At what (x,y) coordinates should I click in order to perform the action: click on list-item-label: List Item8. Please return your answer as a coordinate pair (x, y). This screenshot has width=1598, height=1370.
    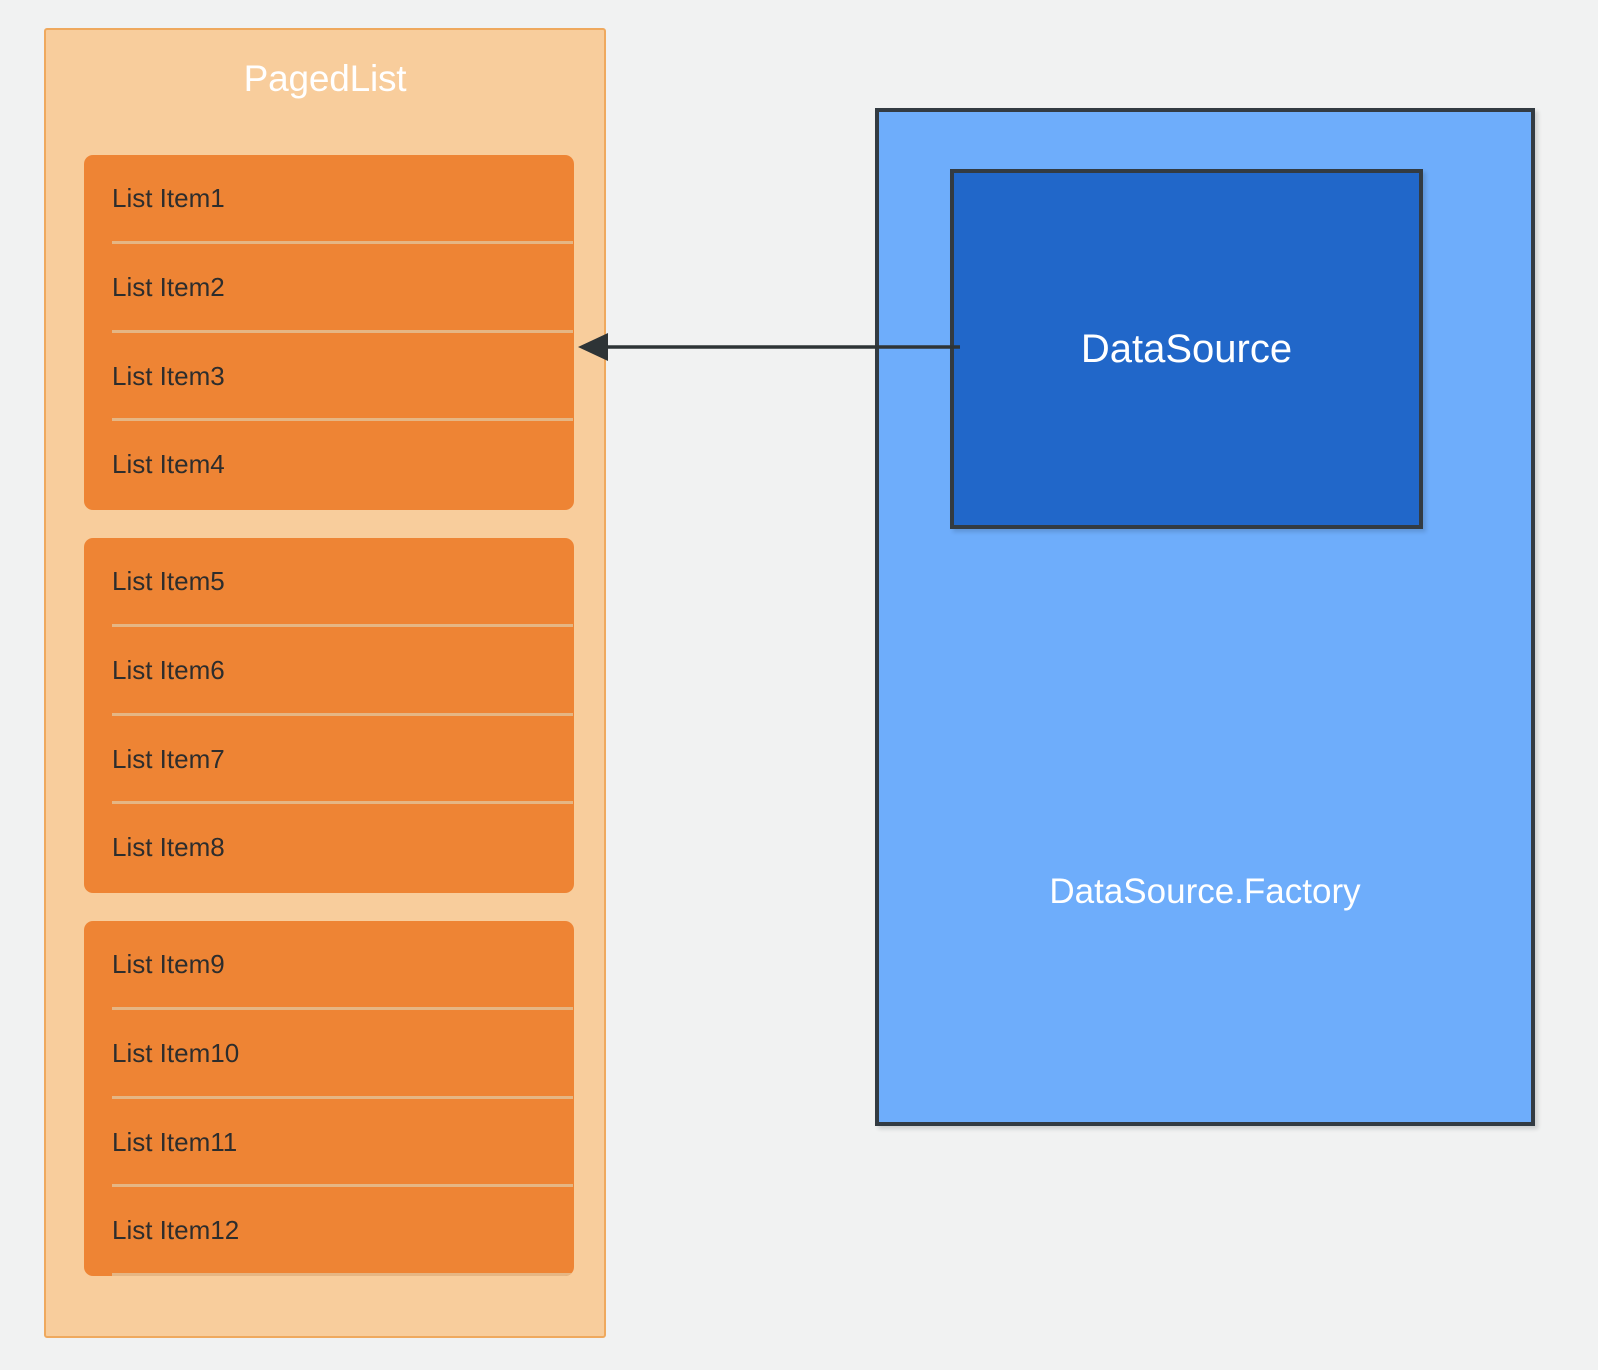
    Looking at the image, I should click on (168, 847).